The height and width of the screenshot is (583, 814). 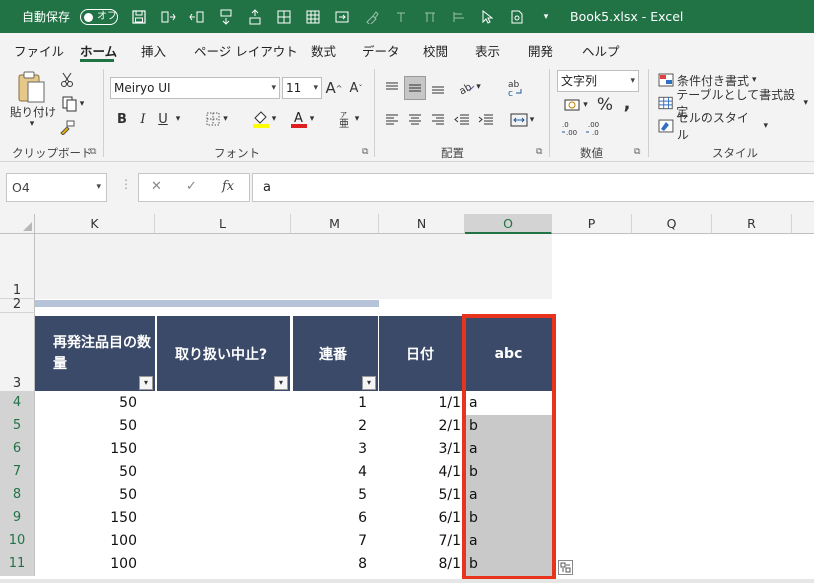 What do you see at coordinates (17, 449) in the screenshot?
I see `row-header-6: 6` at bounding box center [17, 449].